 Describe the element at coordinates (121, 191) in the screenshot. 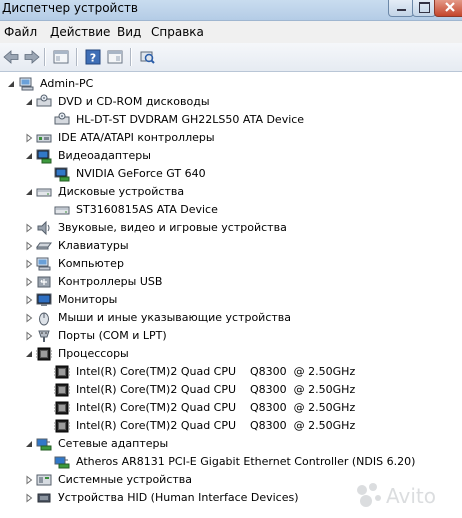

I see `tree-item-label: Дисковые устройства` at that location.